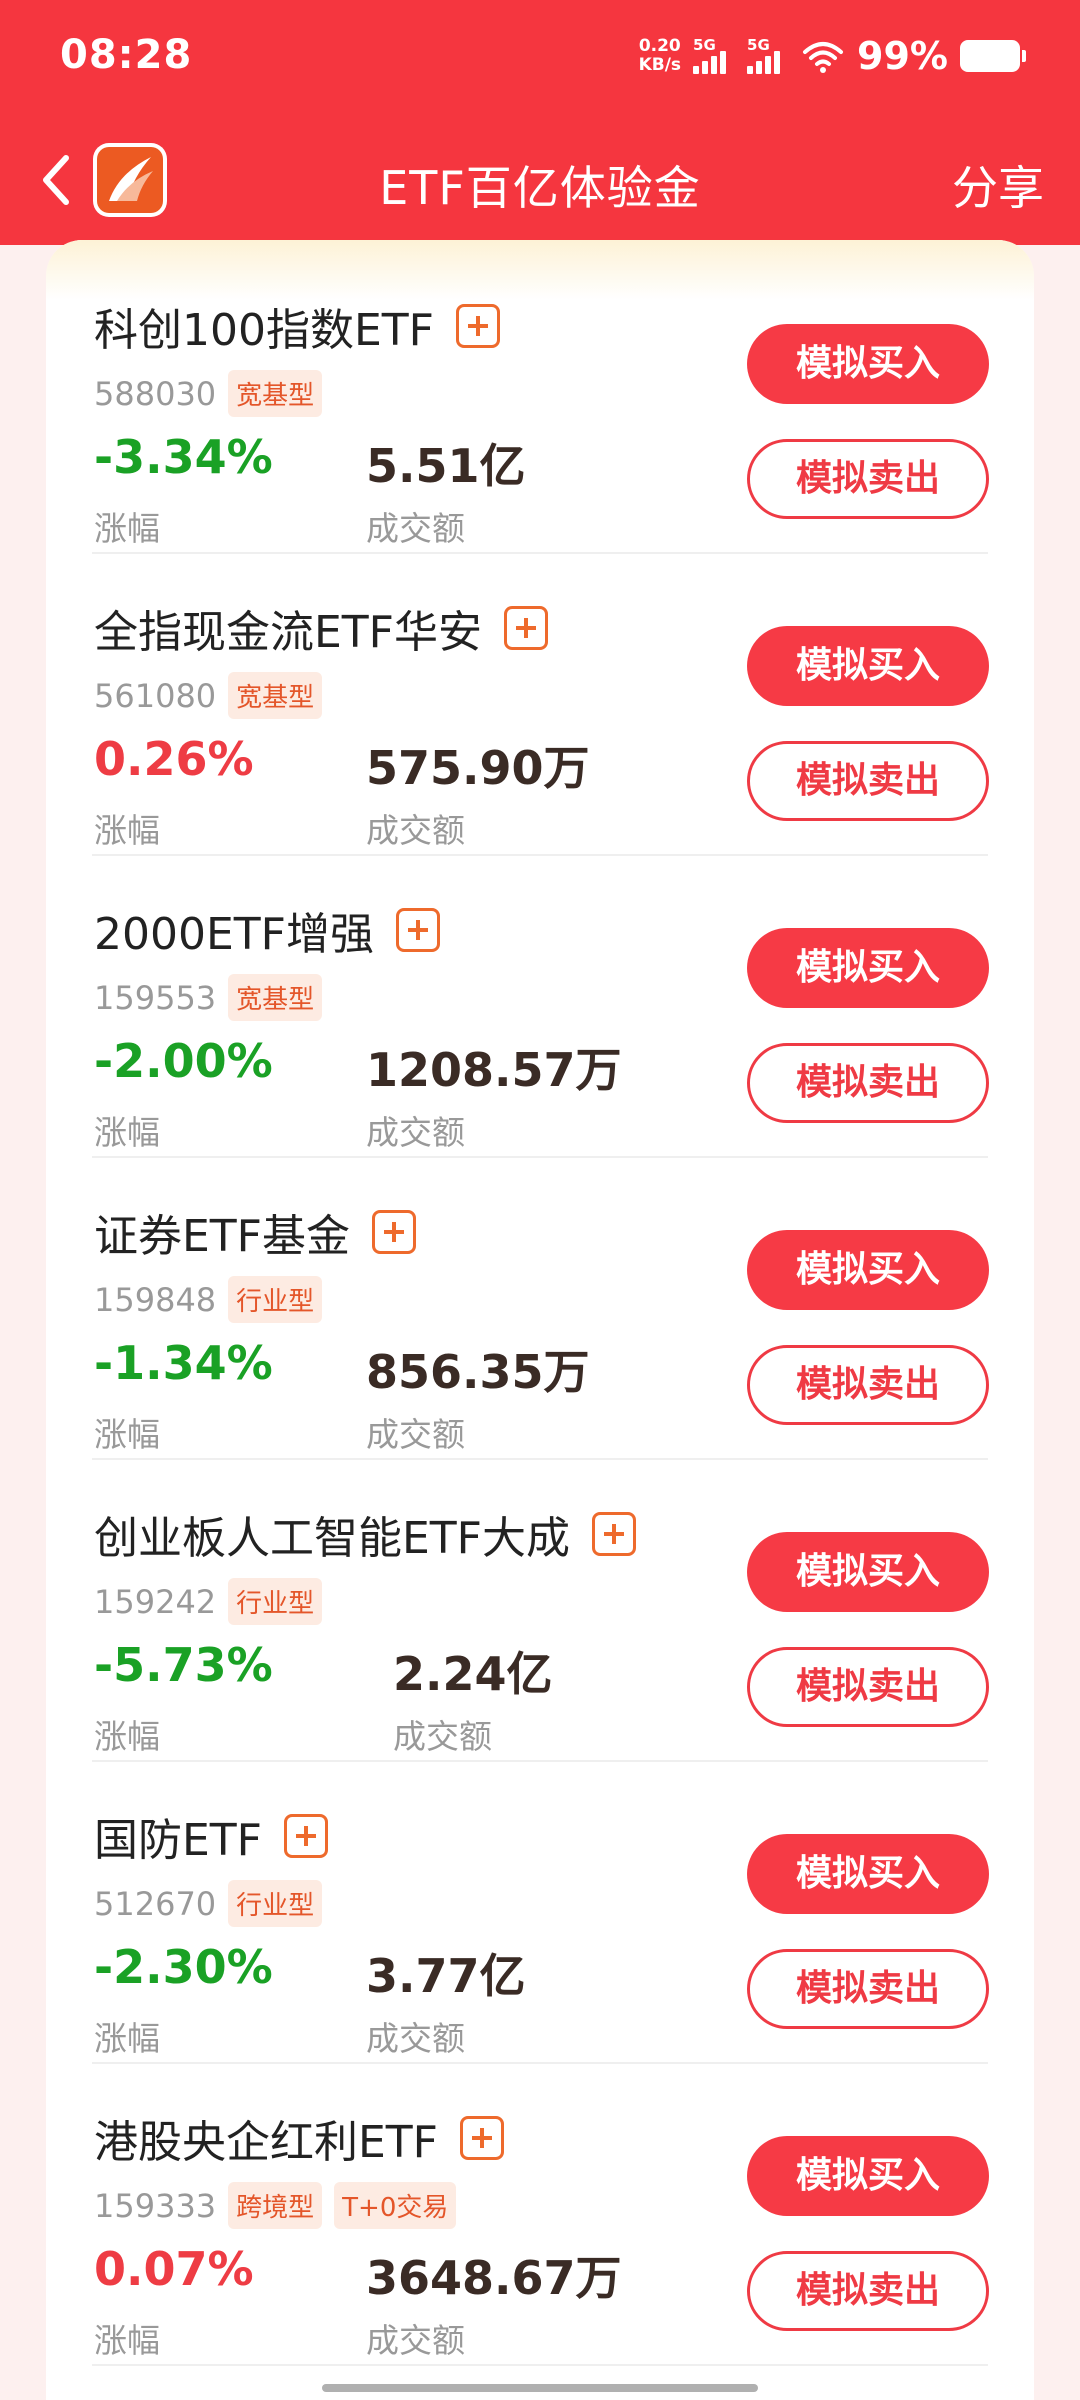 The width and height of the screenshot is (1080, 2400). I want to click on status-time: 08:28, so click(126, 55).